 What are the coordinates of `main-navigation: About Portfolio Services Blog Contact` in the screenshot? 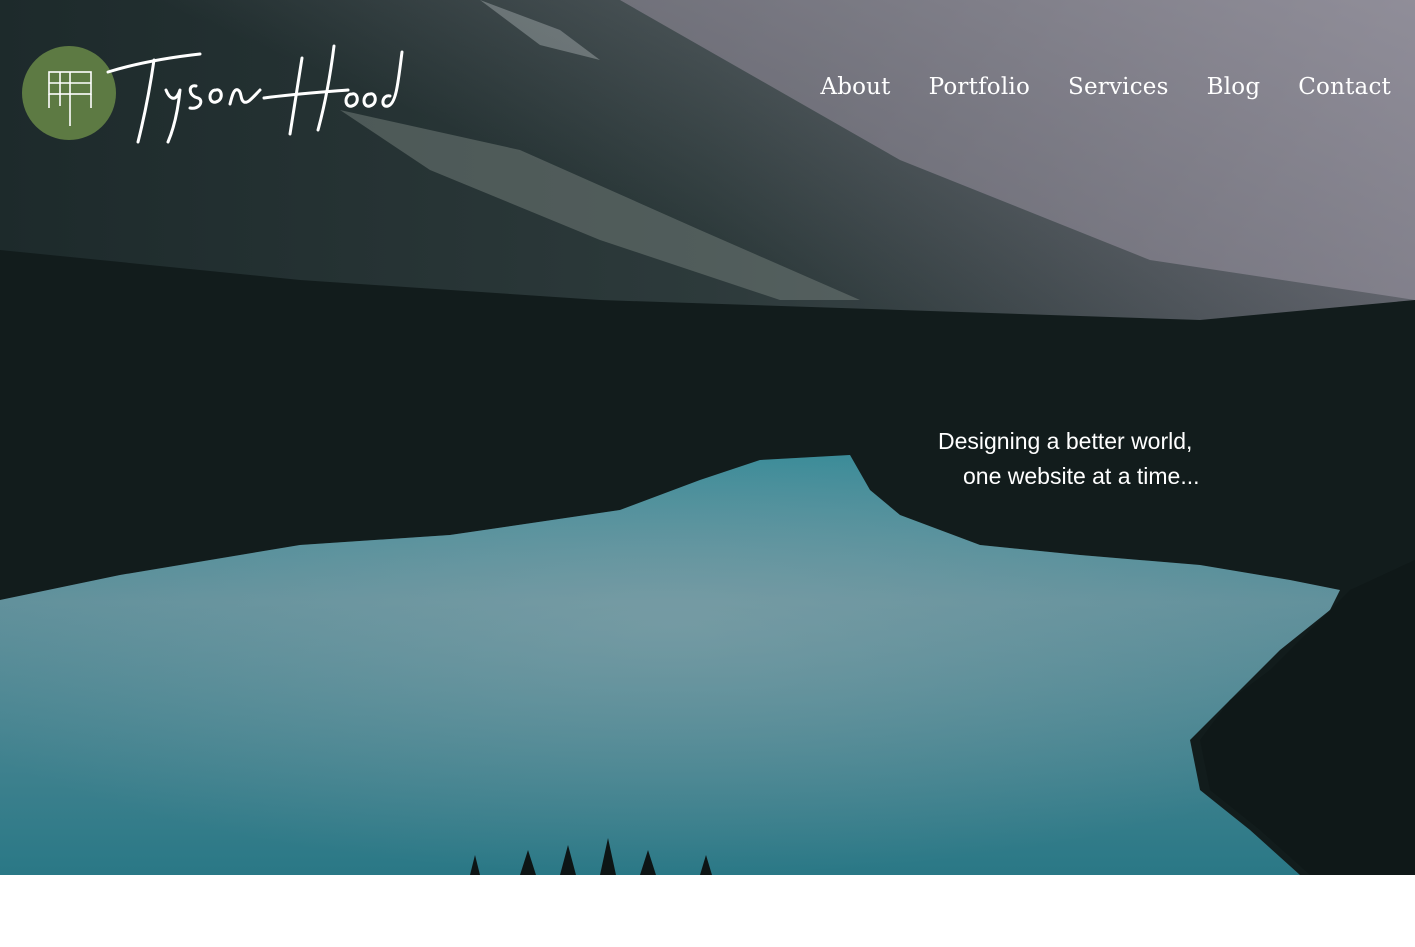 It's located at (1105, 87).